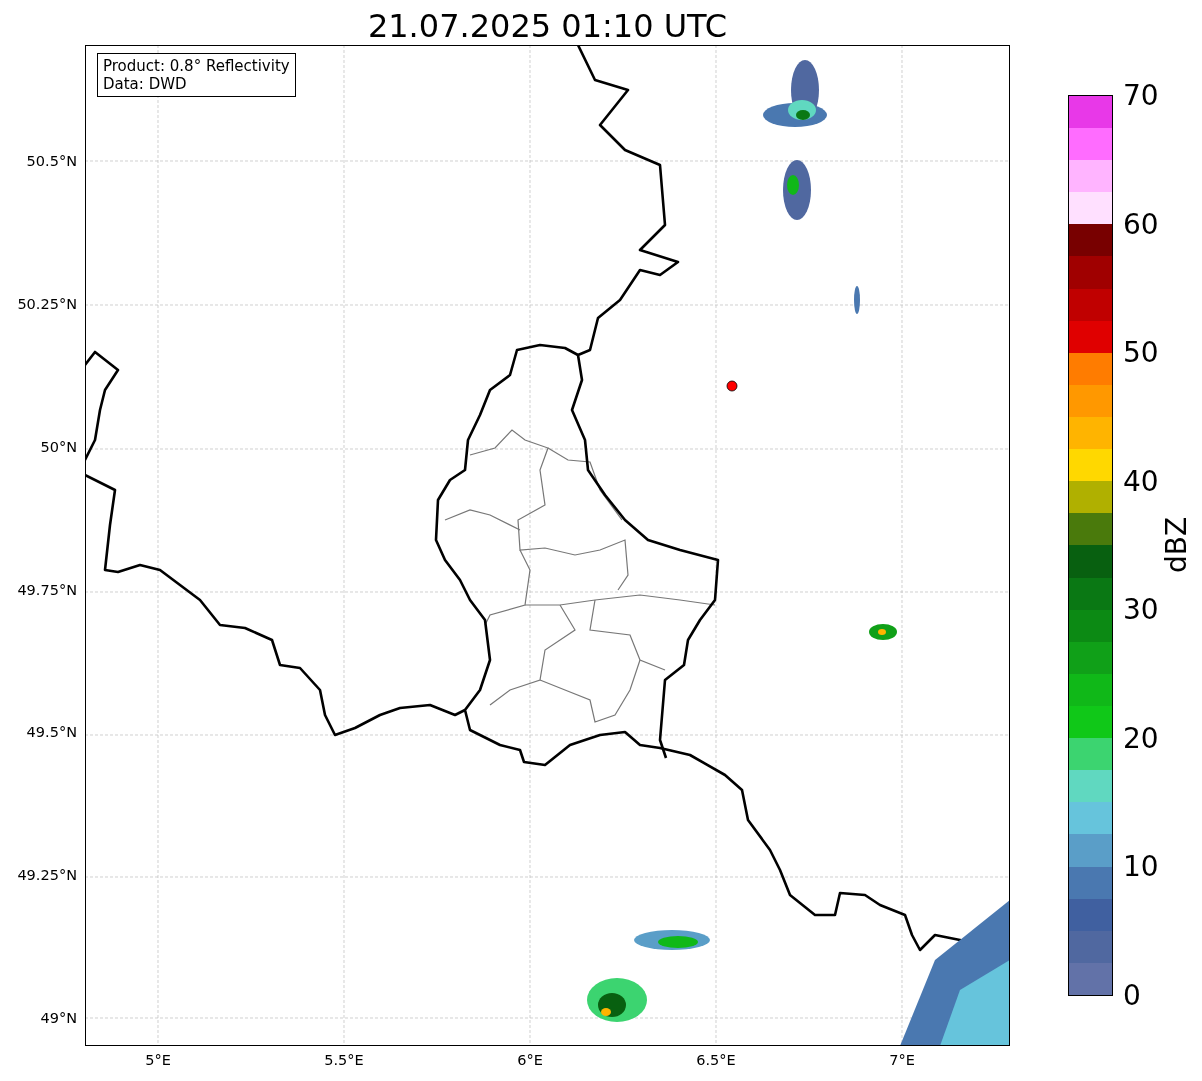  Describe the element at coordinates (902, 1060) in the screenshot. I see `longitude-label: 7°E` at that location.